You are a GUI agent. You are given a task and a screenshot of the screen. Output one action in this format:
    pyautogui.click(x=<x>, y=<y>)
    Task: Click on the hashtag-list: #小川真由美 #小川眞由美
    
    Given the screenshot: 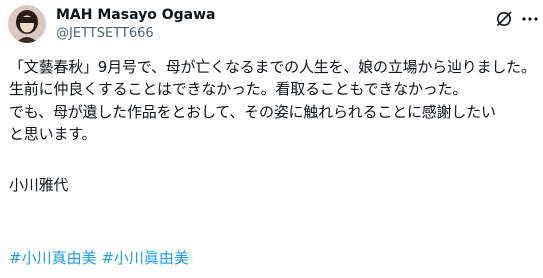 What is the action you would take?
    pyautogui.click(x=99, y=258)
    